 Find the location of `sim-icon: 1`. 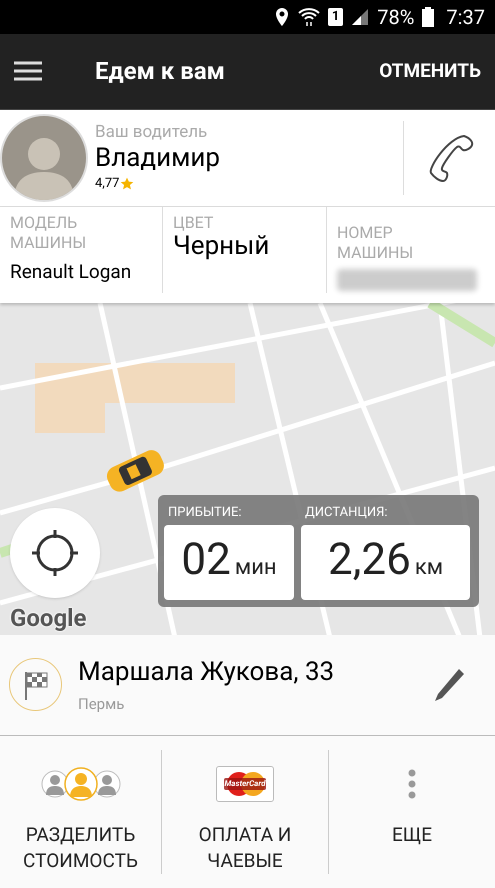

sim-icon: 1 is located at coordinates (336, 17).